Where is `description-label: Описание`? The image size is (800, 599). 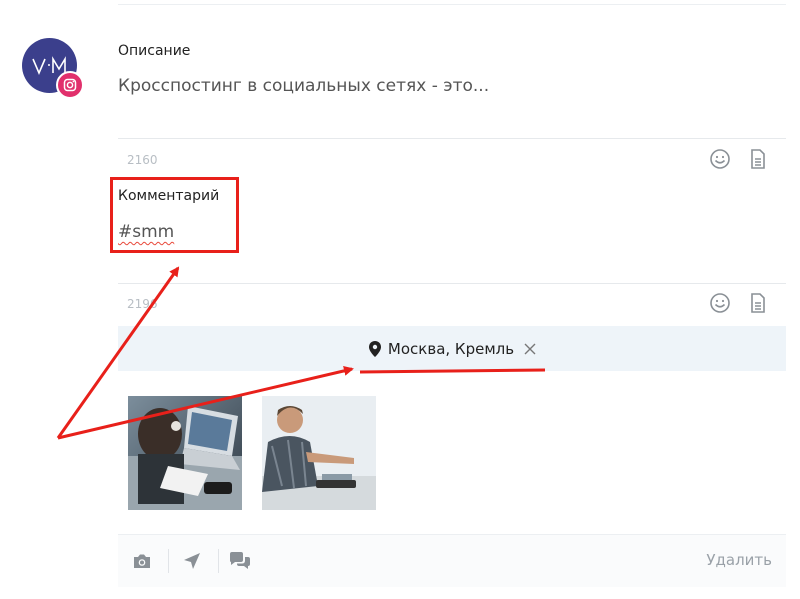 description-label: Описание is located at coordinates (154, 51).